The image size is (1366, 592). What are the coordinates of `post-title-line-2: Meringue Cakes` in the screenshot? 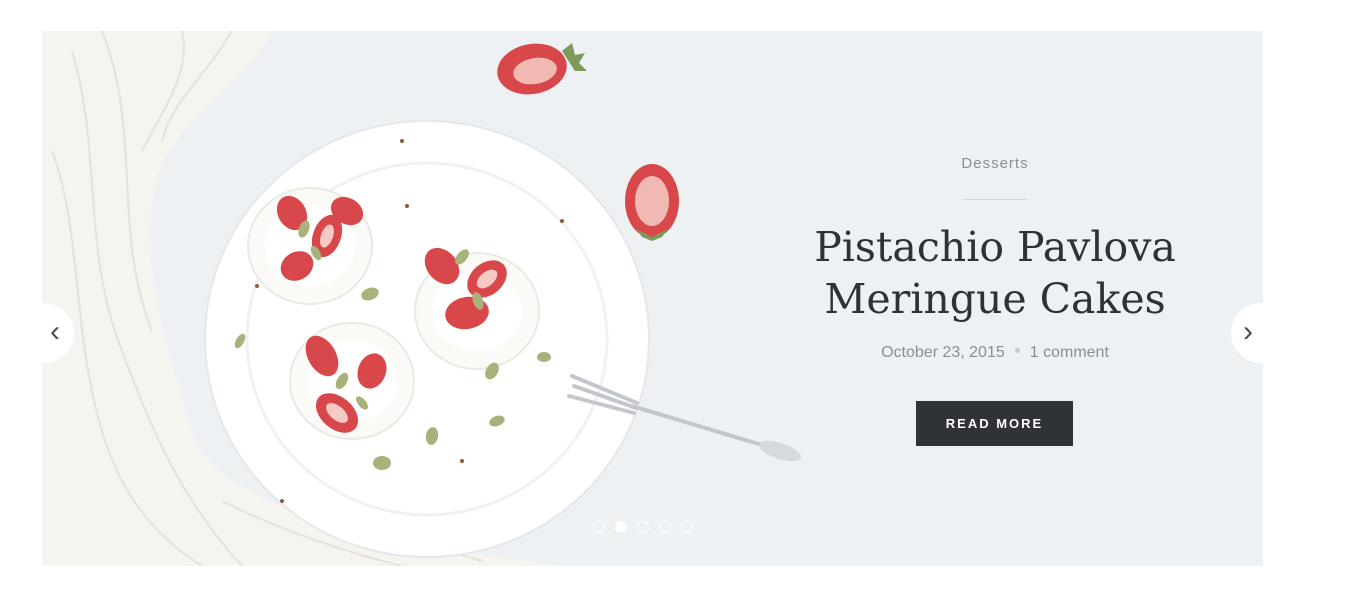 It's located at (995, 299).